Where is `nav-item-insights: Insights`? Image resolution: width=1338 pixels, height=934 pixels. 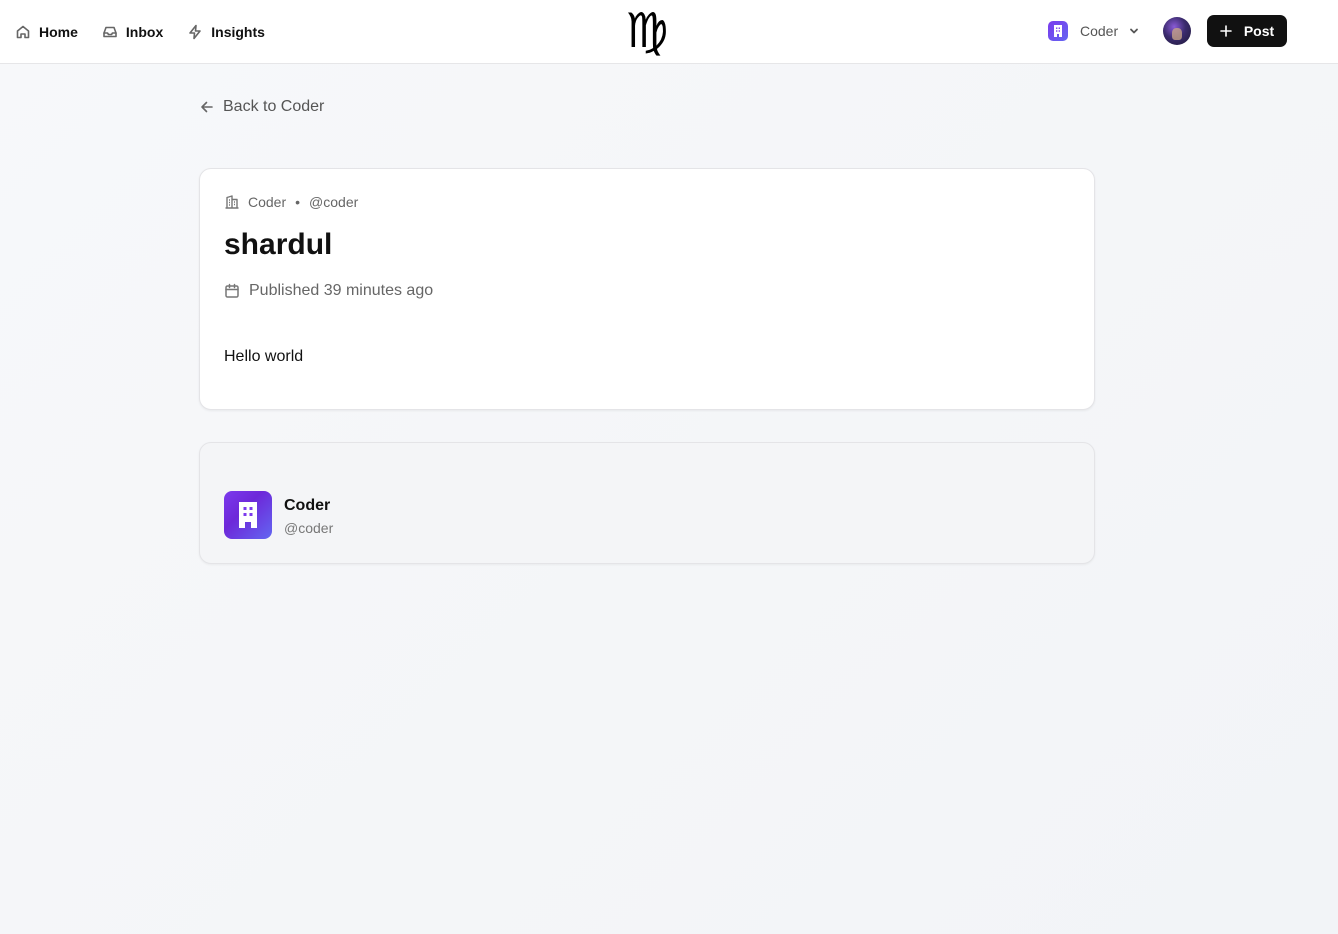
nav-item-insights: Insights is located at coordinates (226, 32).